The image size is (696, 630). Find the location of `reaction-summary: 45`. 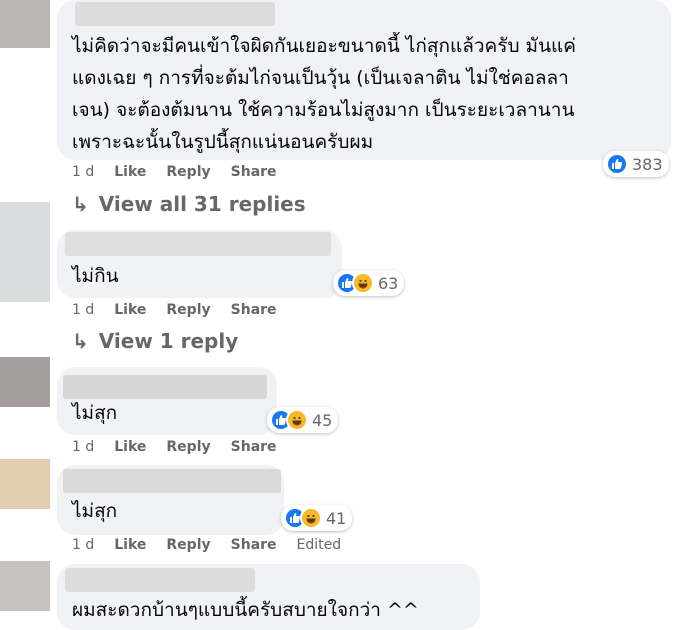

reaction-summary: 45 is located at coordinates (303, 420).